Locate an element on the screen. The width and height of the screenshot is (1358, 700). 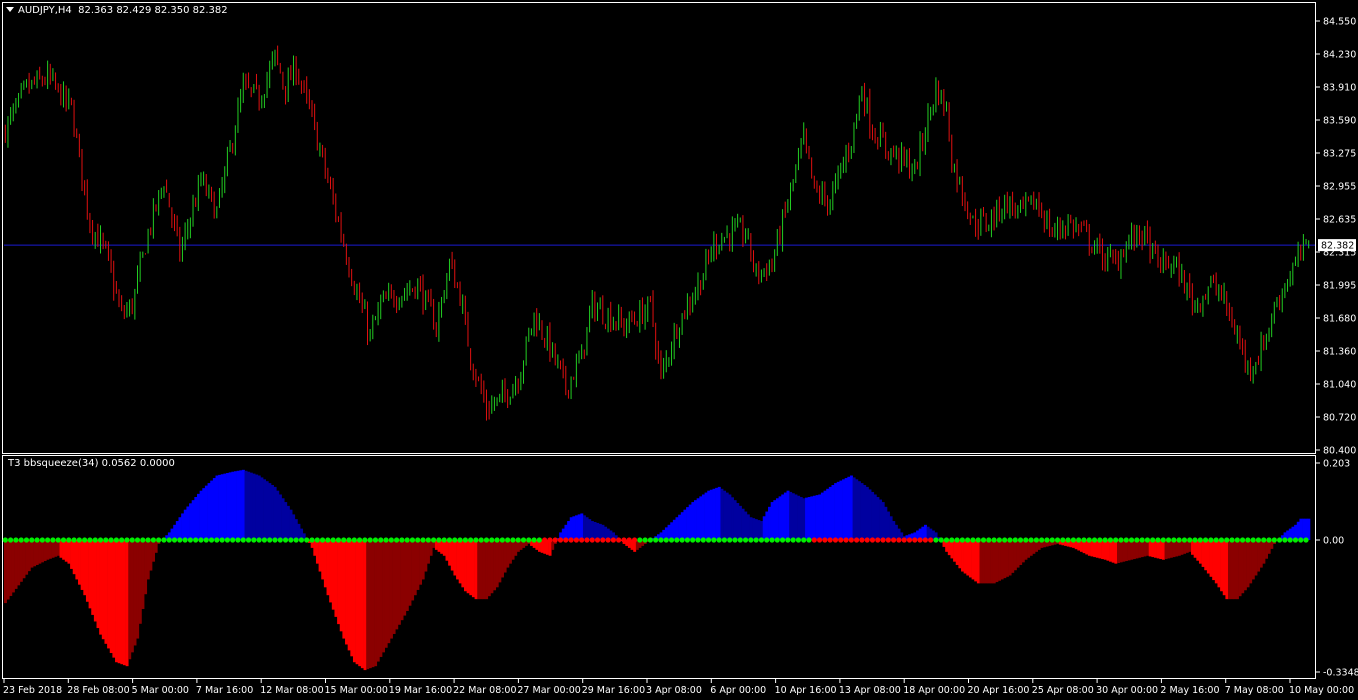
triangle-down-icon is located at coordinates (10, 9).